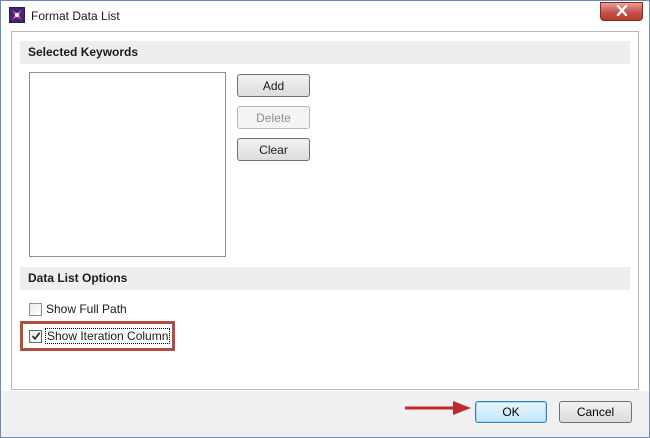  What do you see at coordinates (325, 16) in the screenshot?
I see `title-bar: Format Data List` at bounding box center [325, 16].